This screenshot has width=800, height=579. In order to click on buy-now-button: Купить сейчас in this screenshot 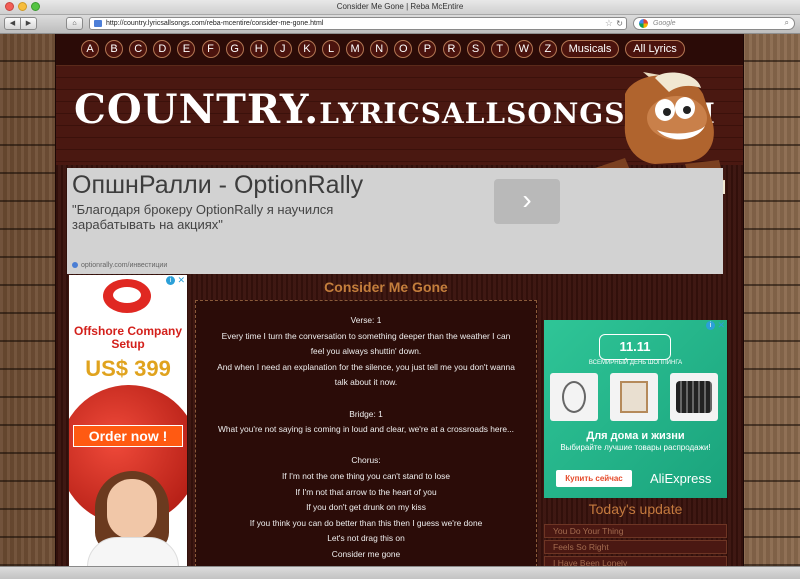, I will do `click(594, 478)`.